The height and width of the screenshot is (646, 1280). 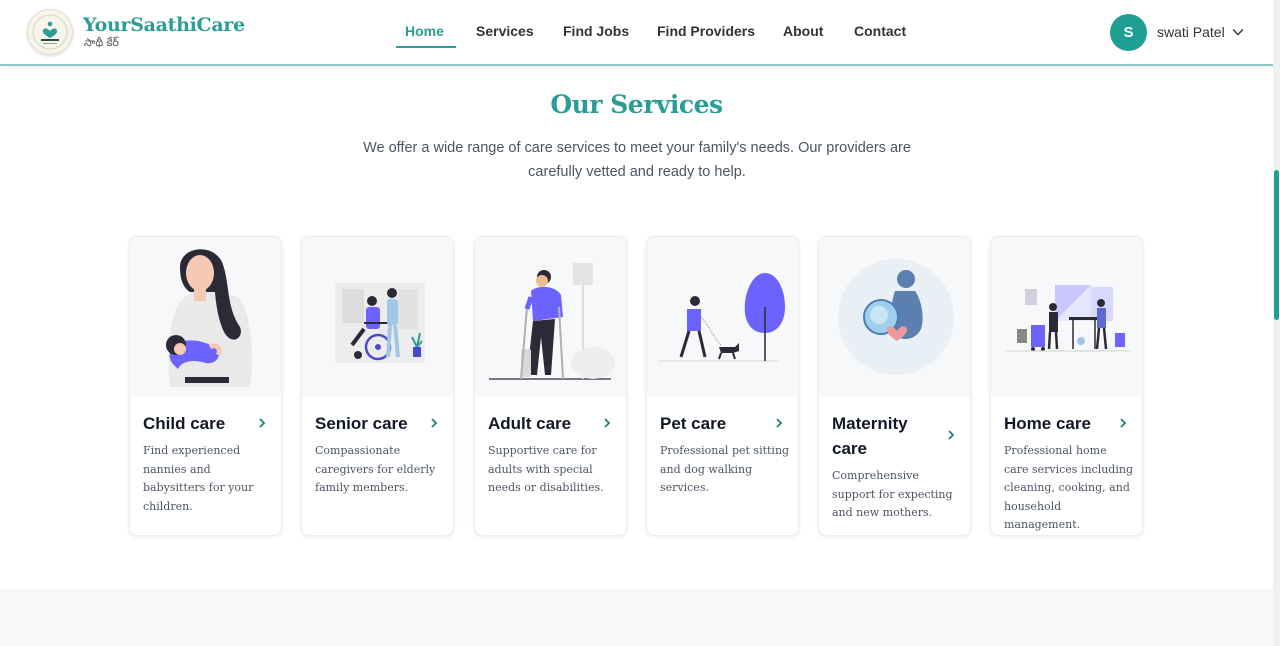 What do you see at coordinates (636, 104) in the screenshot?
I see `section-title: Our Services` at bounding box center [636, 104].